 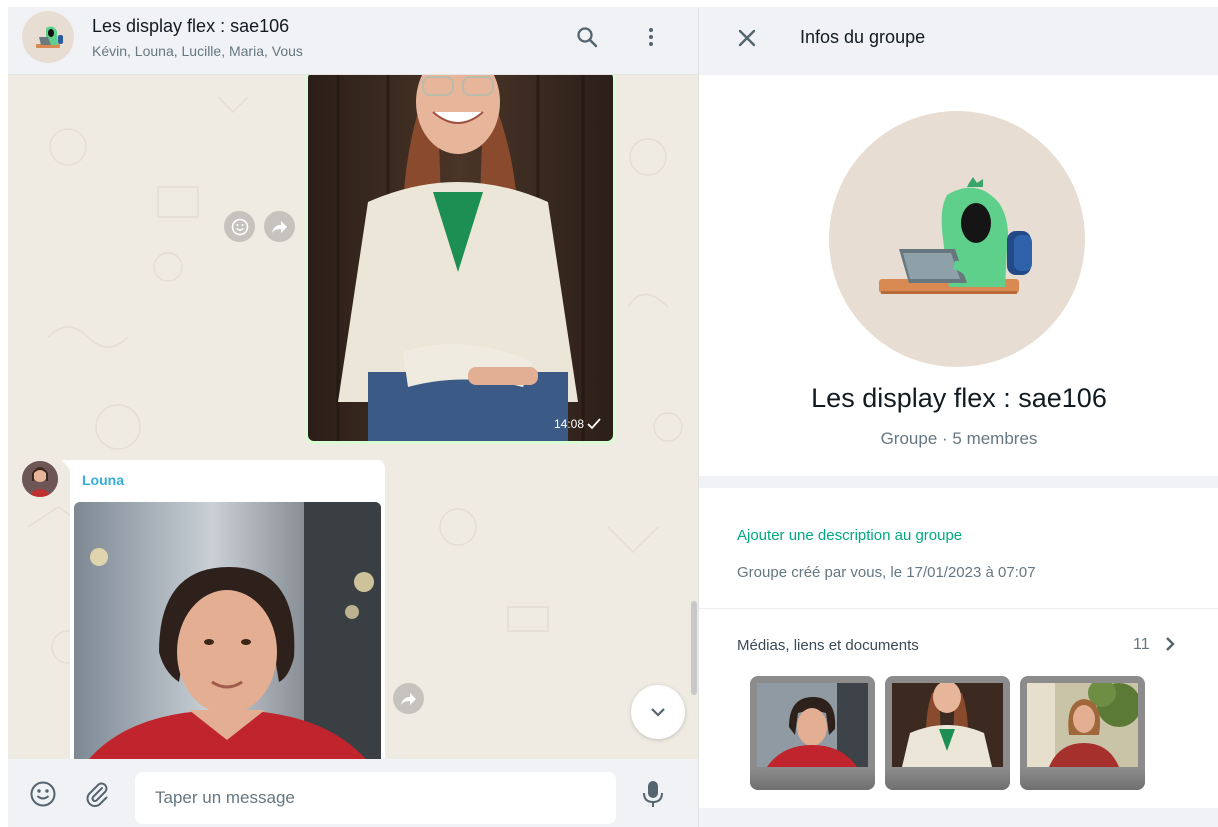 I want to click on message-meta: 14:08, so click(x=577, y=424).